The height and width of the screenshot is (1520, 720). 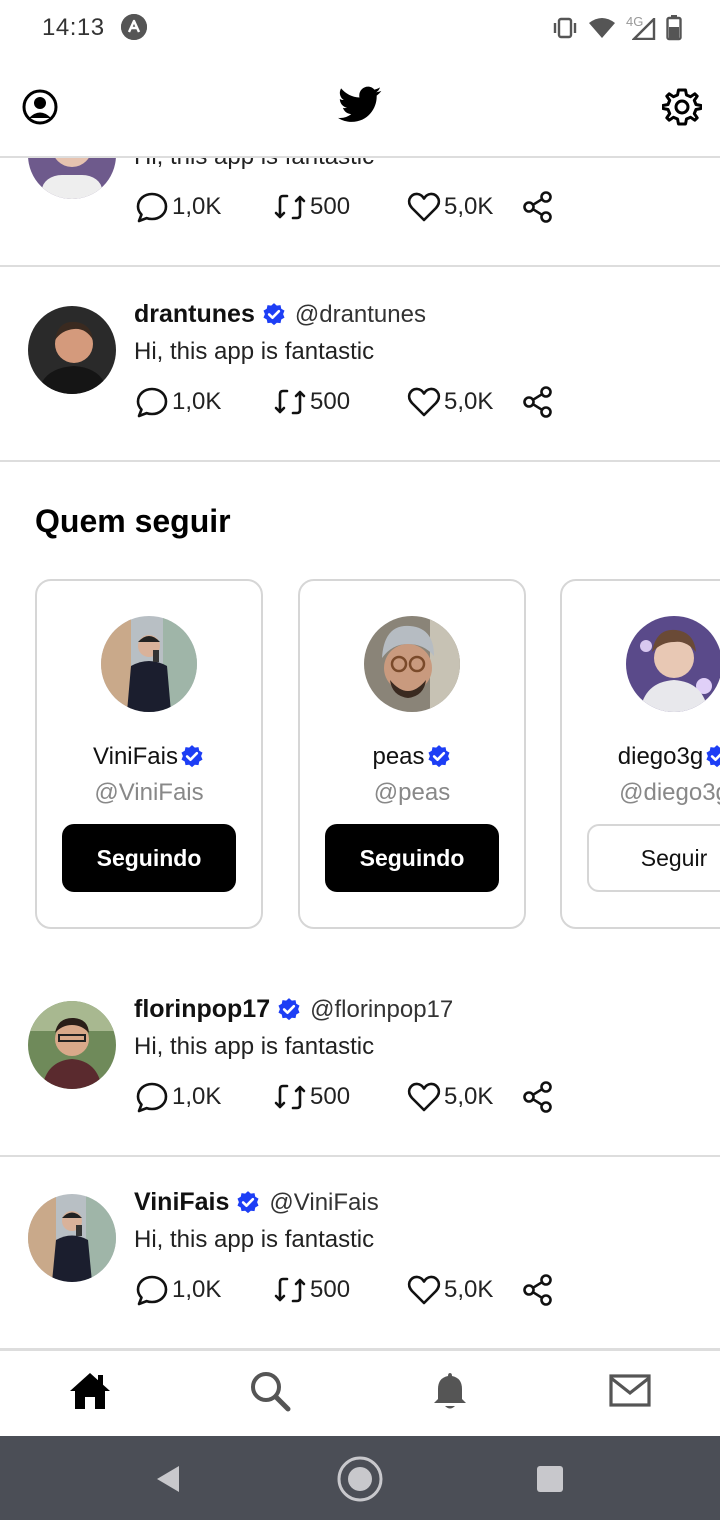 I want to click on app-header, so click(x=360, y=107).